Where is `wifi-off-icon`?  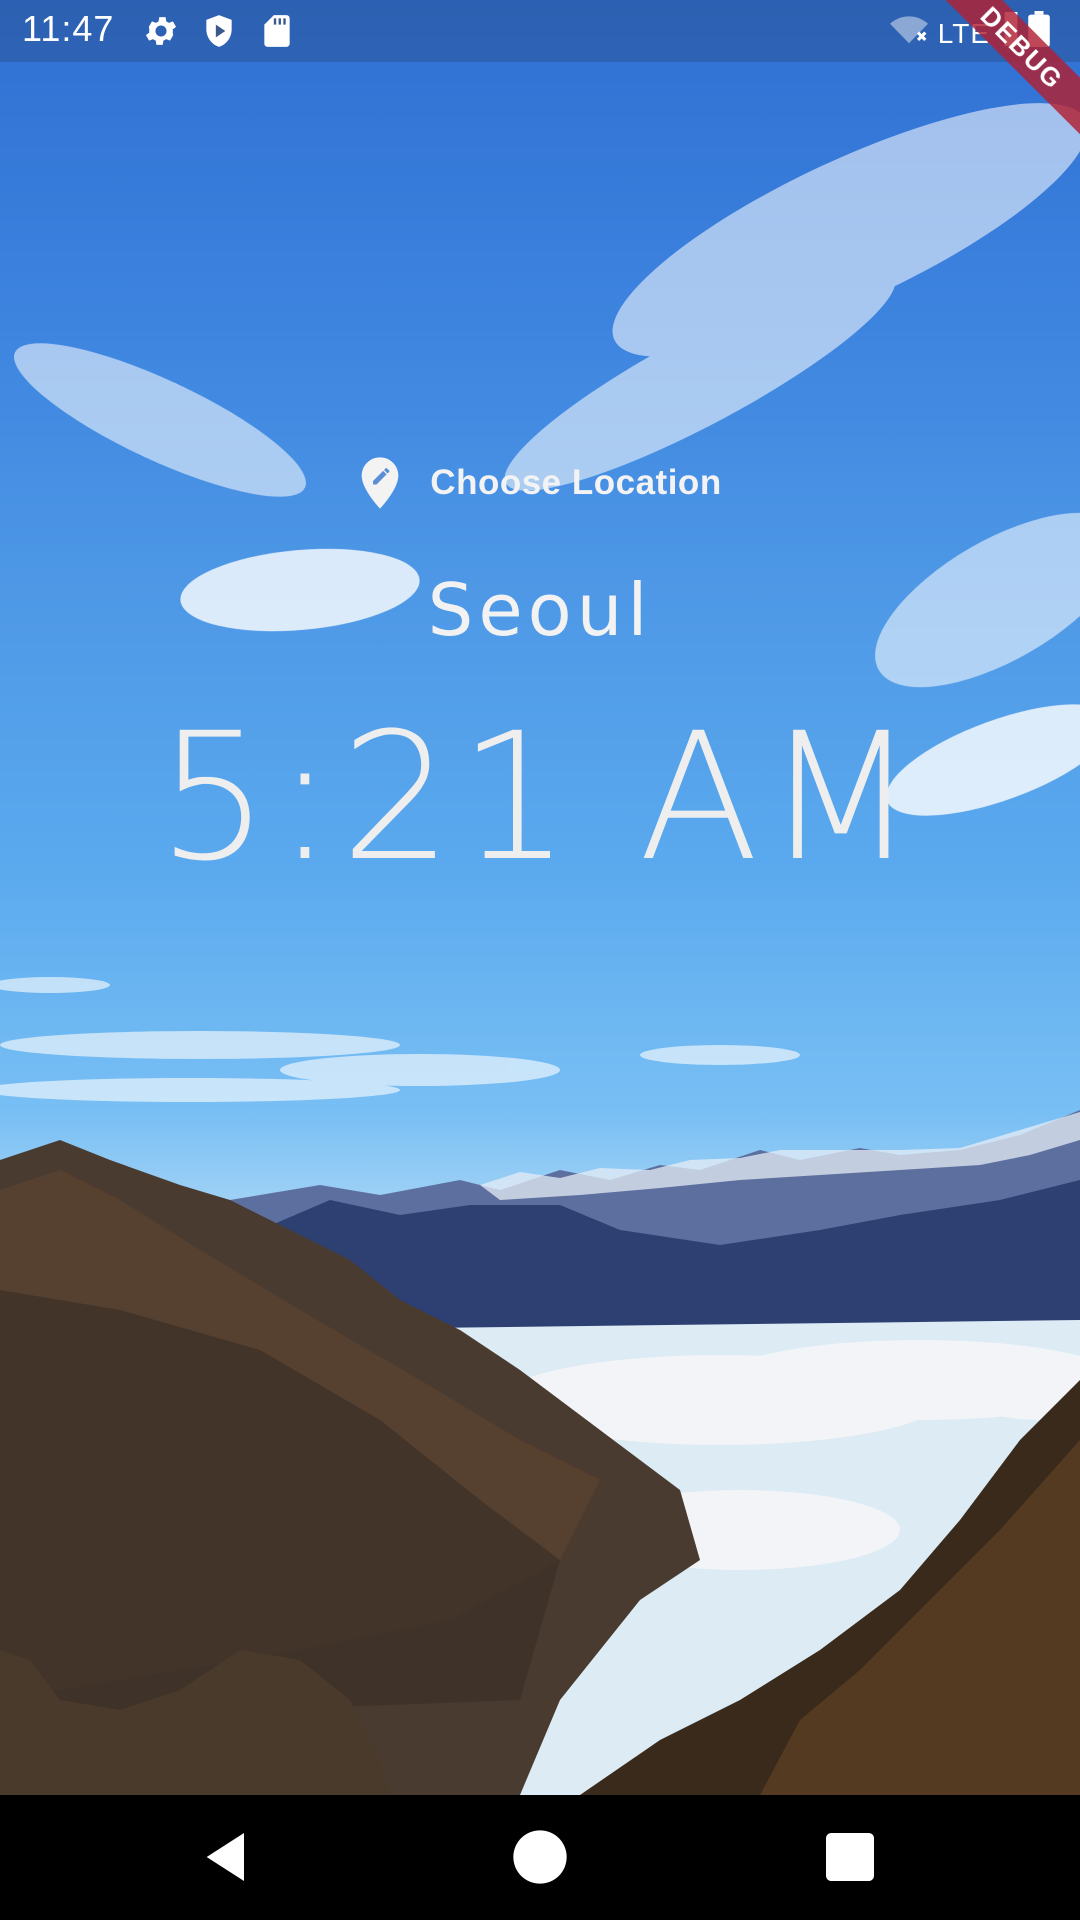 wifi-off-icon is located at coordinates (908, 33).